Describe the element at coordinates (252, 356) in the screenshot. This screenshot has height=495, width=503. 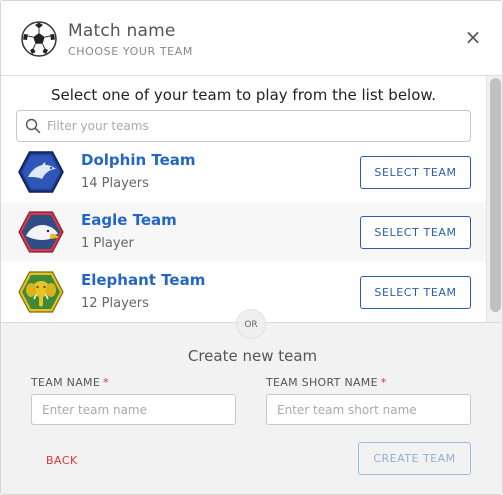
I see `create-team-title: Create new team` at that location.